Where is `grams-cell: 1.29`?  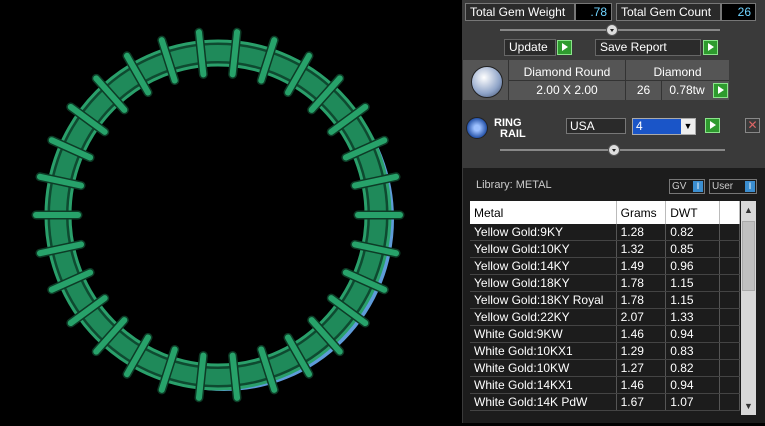 grams-cell: 1.29 is located at coordinates (641, 351).